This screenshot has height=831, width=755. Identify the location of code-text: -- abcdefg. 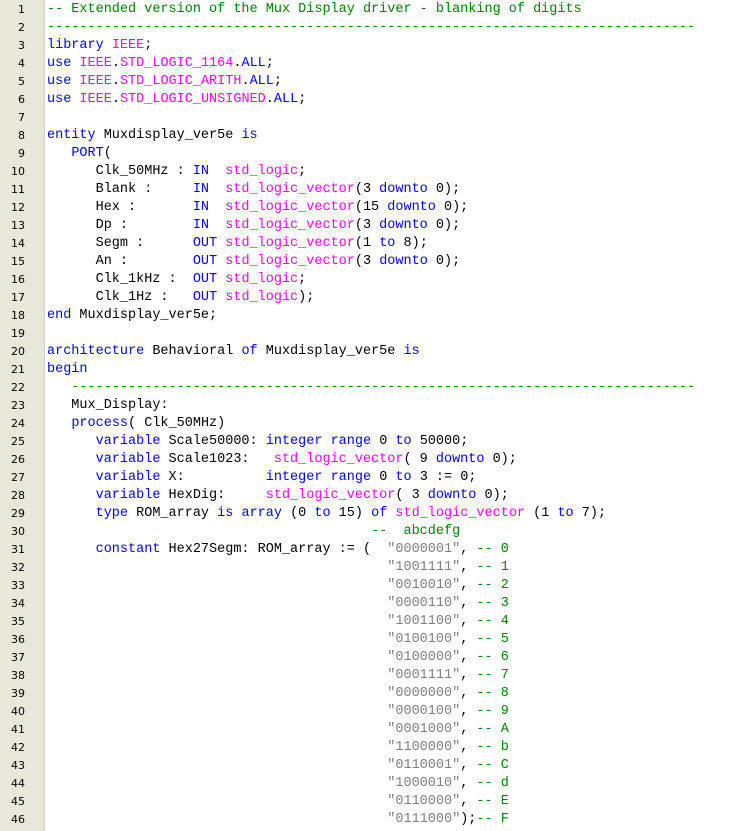
(253, 532).